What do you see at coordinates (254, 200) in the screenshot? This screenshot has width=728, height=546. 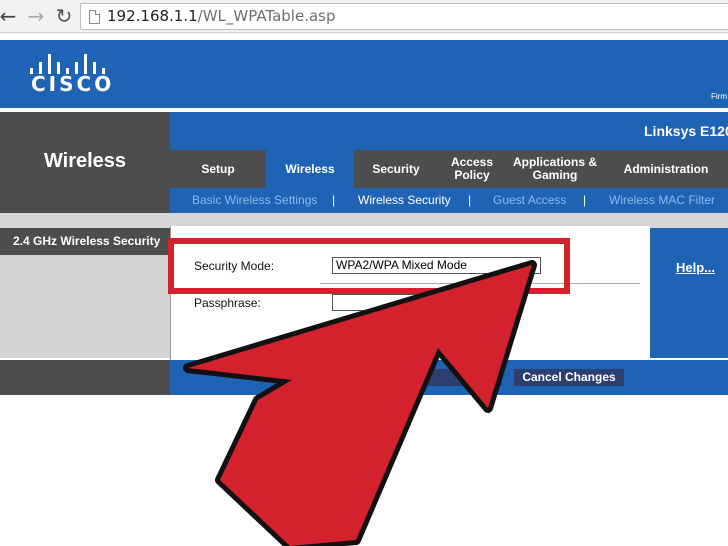 I see `subnav-basic-wireless-settings: Basic Wireless Settings` at bounding box center [254, 200].